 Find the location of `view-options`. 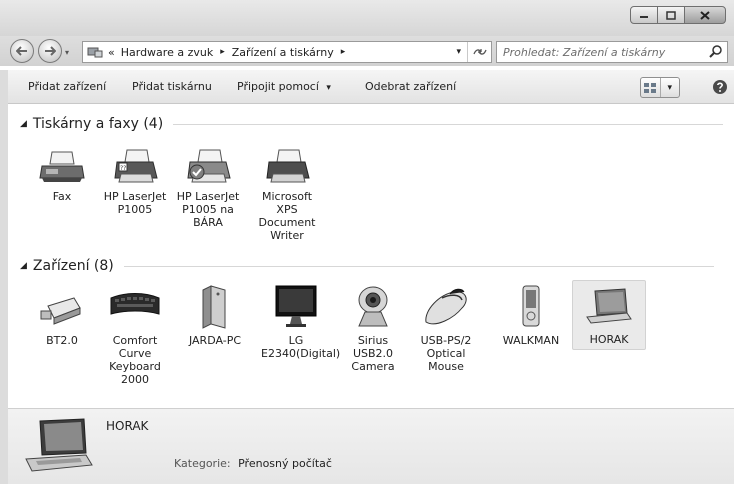

view-options is located at coordinates (650, 87).